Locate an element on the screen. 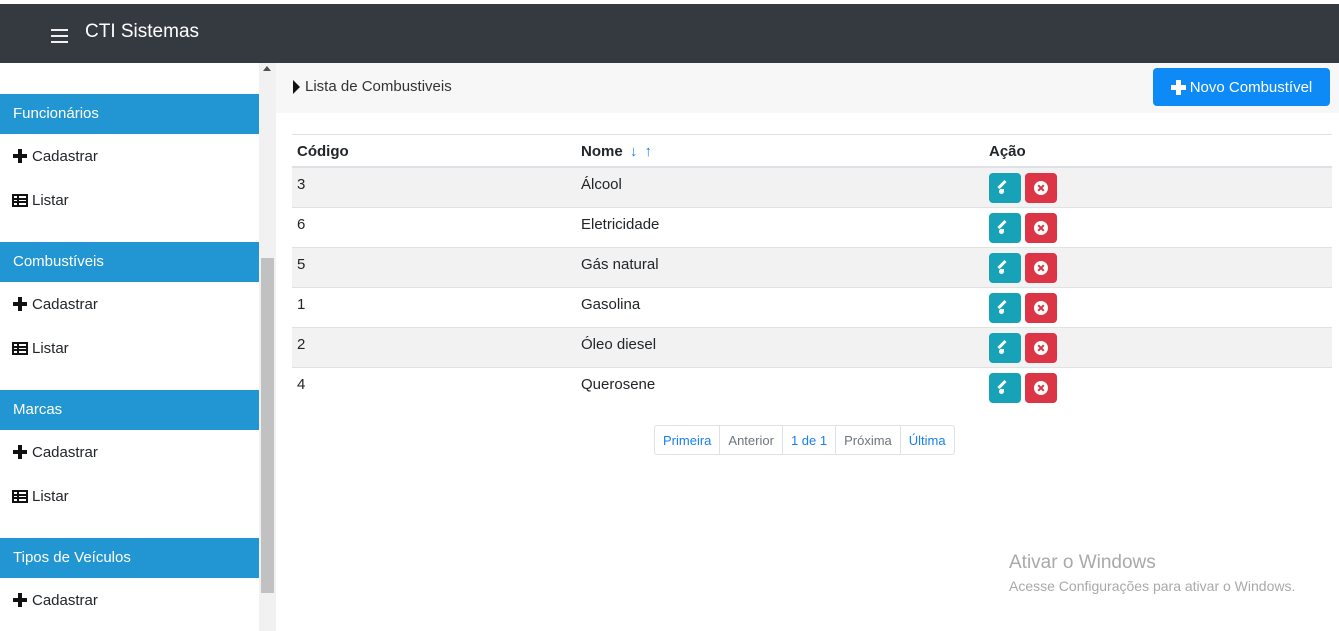 This screenshot has height=631, width=1339. cell-name: Gás natural is located at coordinates (620, 264).